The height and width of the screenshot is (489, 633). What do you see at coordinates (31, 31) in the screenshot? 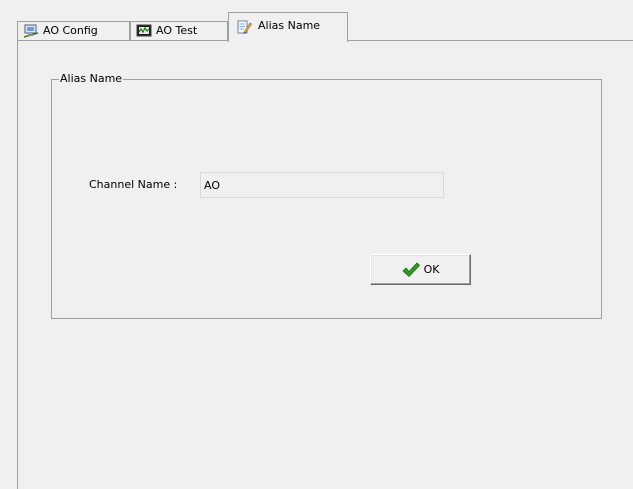
I see `network-config-icon` at bounding box center [31, 31].